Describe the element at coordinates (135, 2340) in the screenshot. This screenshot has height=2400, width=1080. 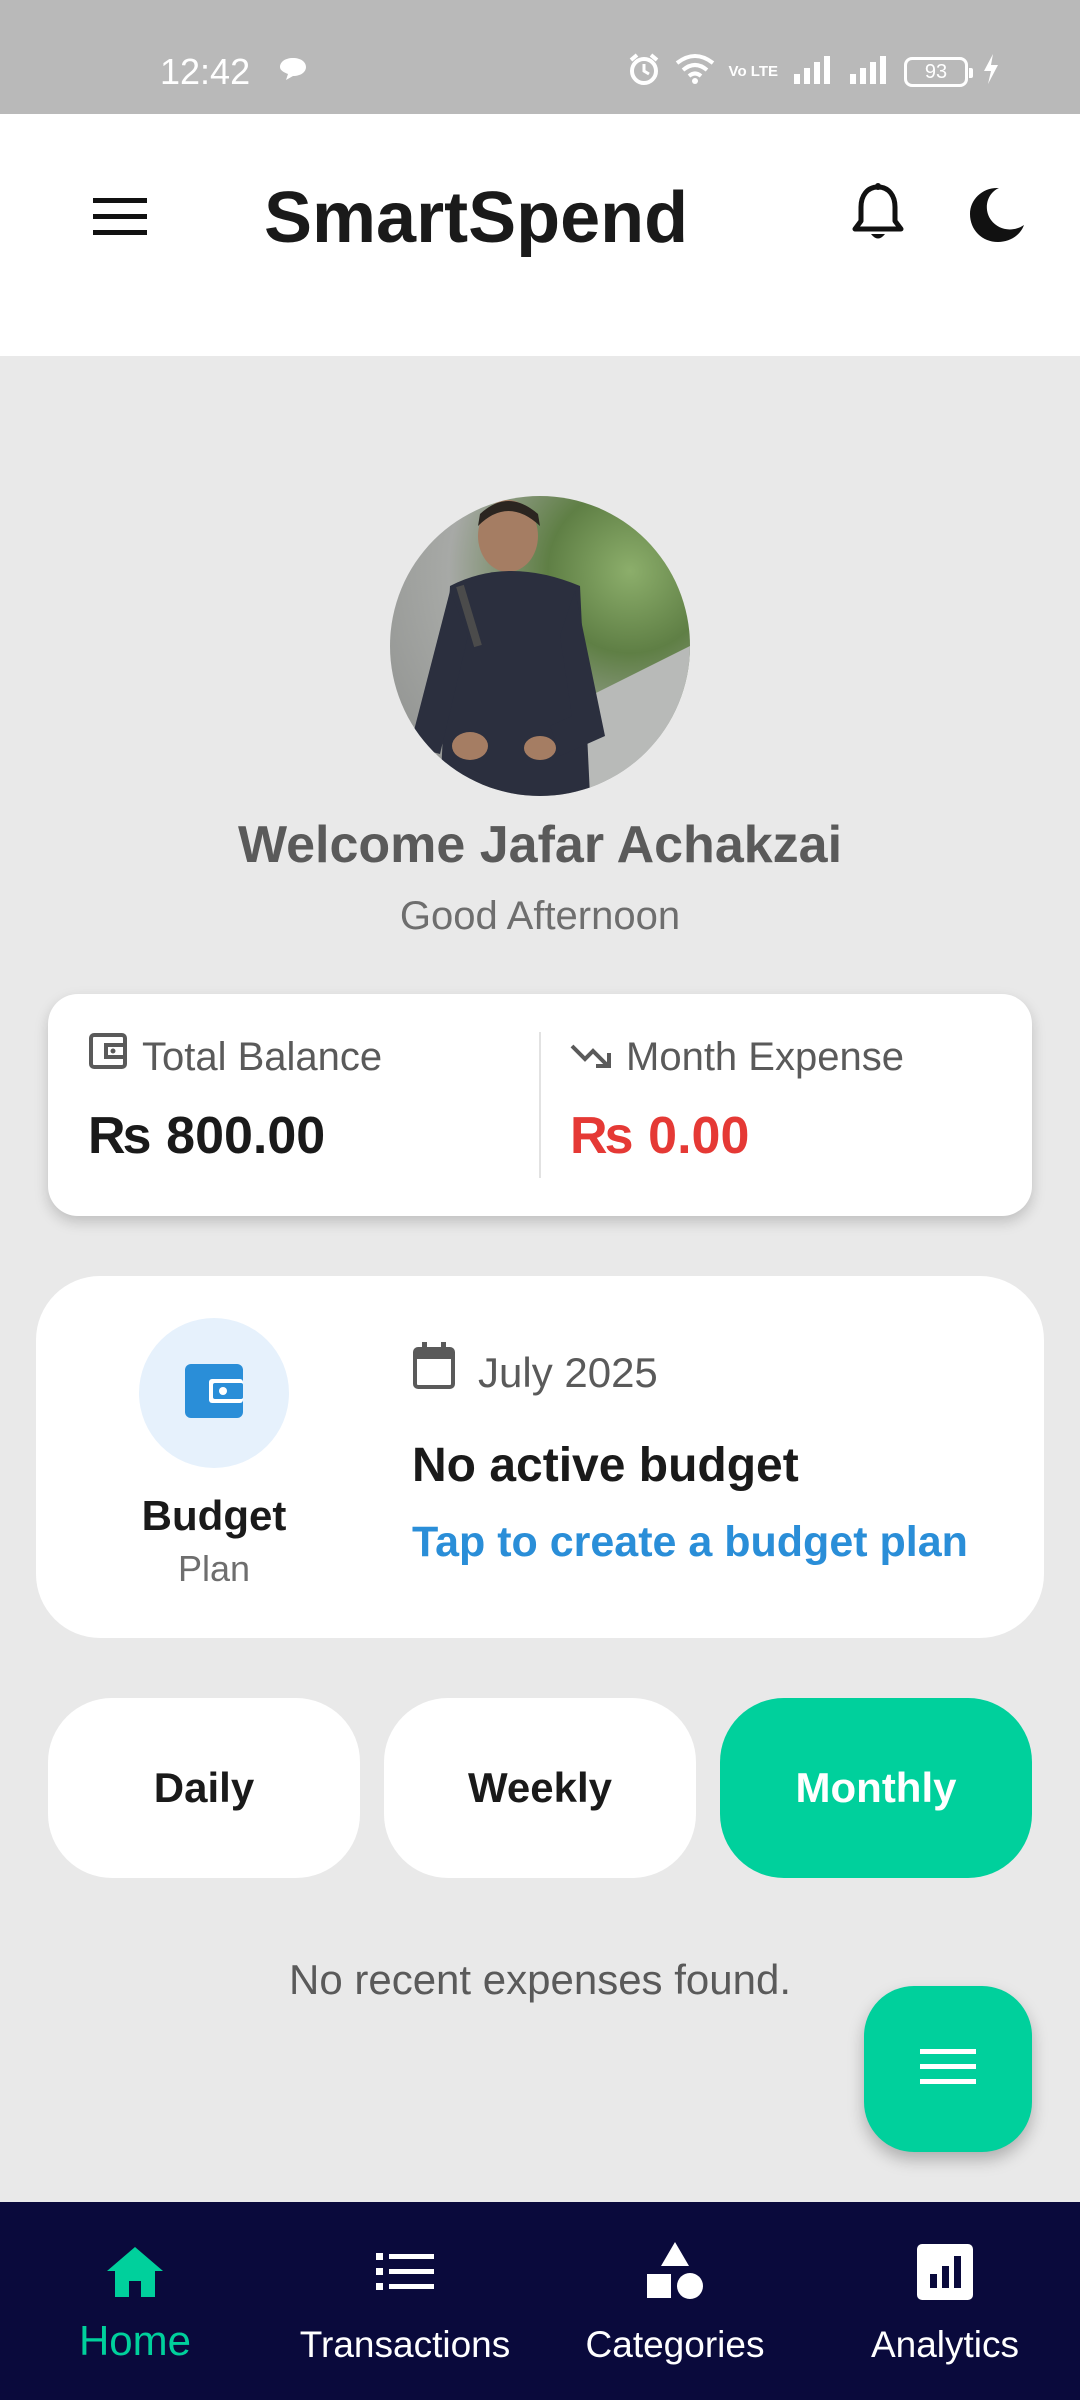
I see `nav-label-home: Home` at that location.